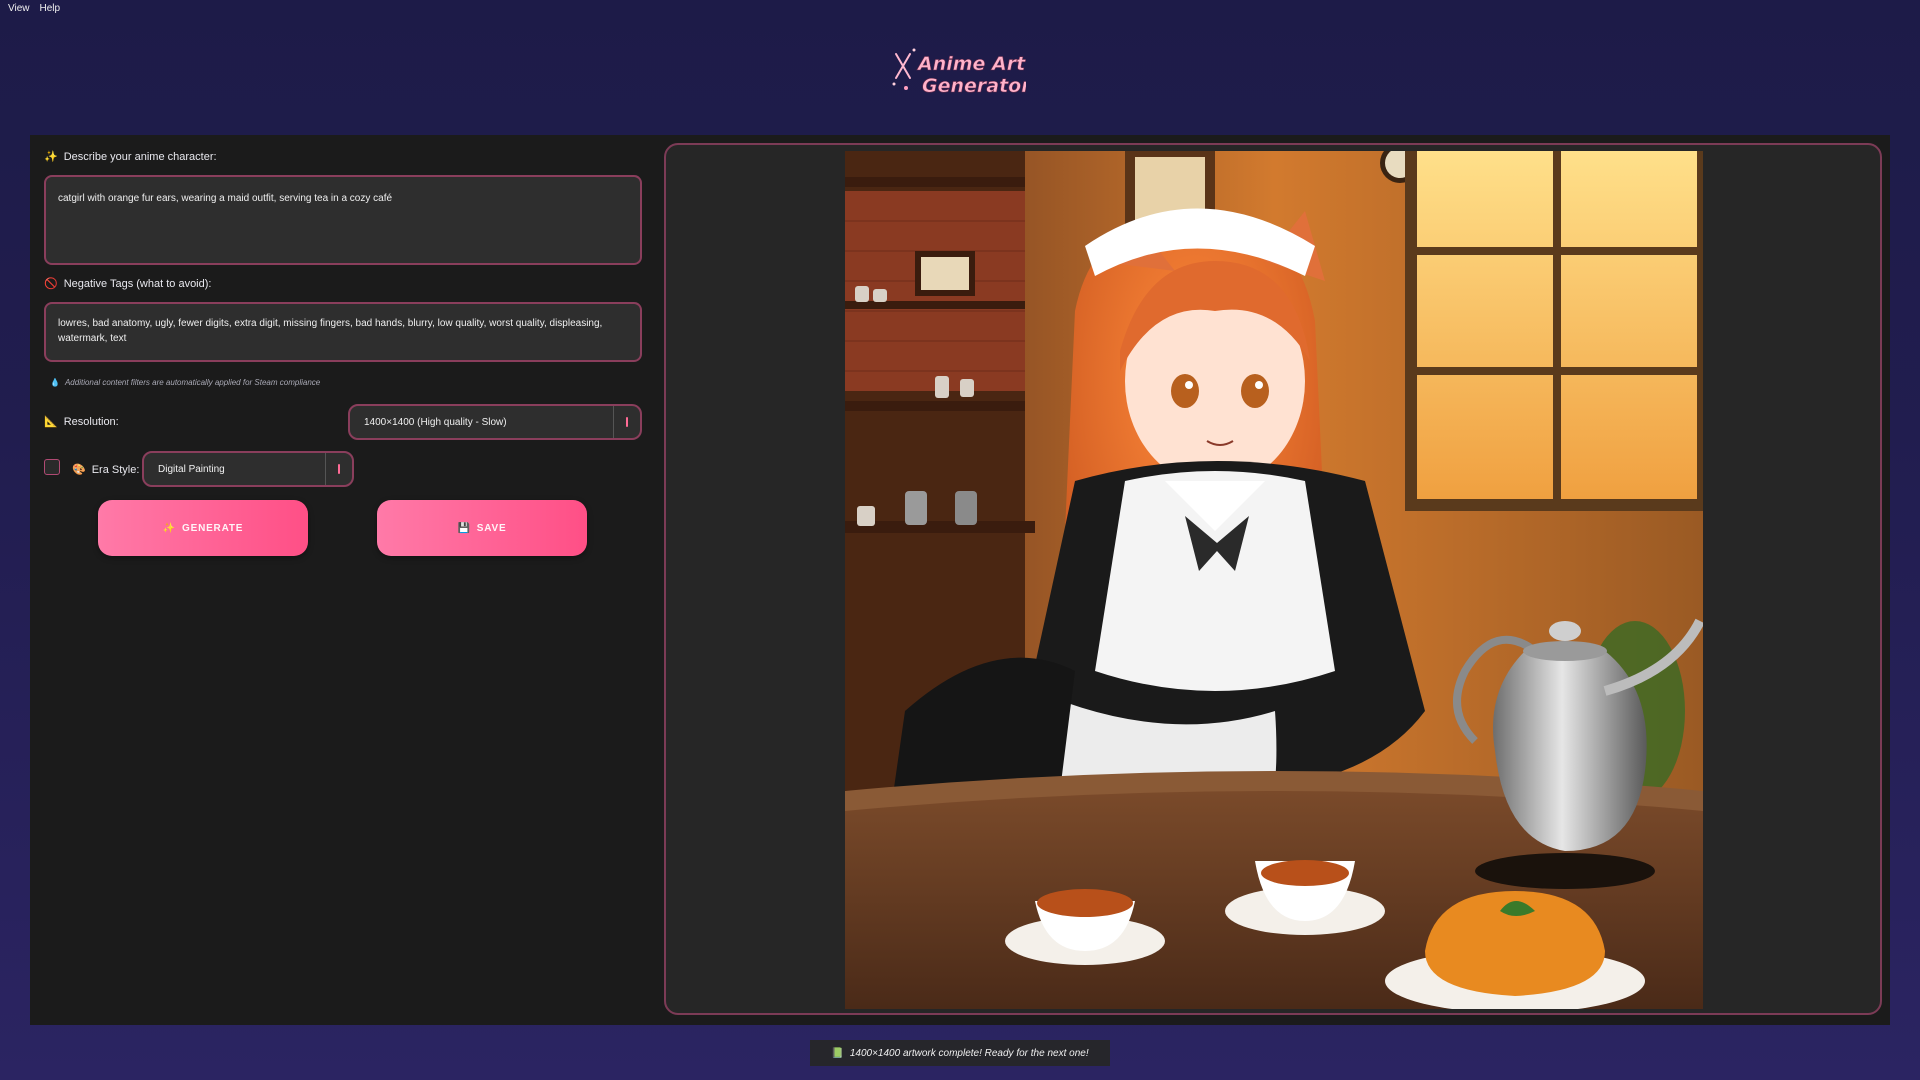 This screenshot has width=1920, height=1080. I want to click on green-book-icon: 📗, so click(837, 1053).